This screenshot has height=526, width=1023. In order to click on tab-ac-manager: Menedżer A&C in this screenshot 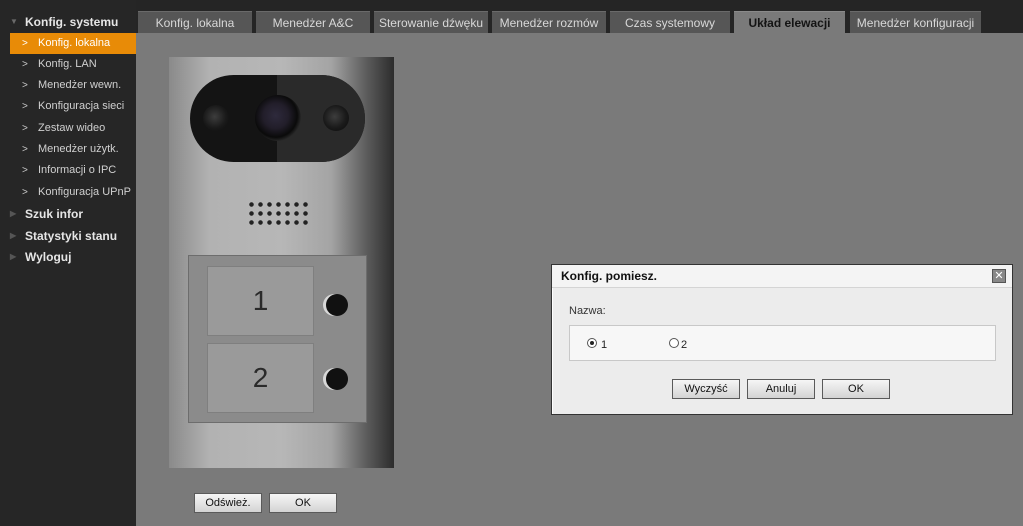, I will do `click(313, 22)`.